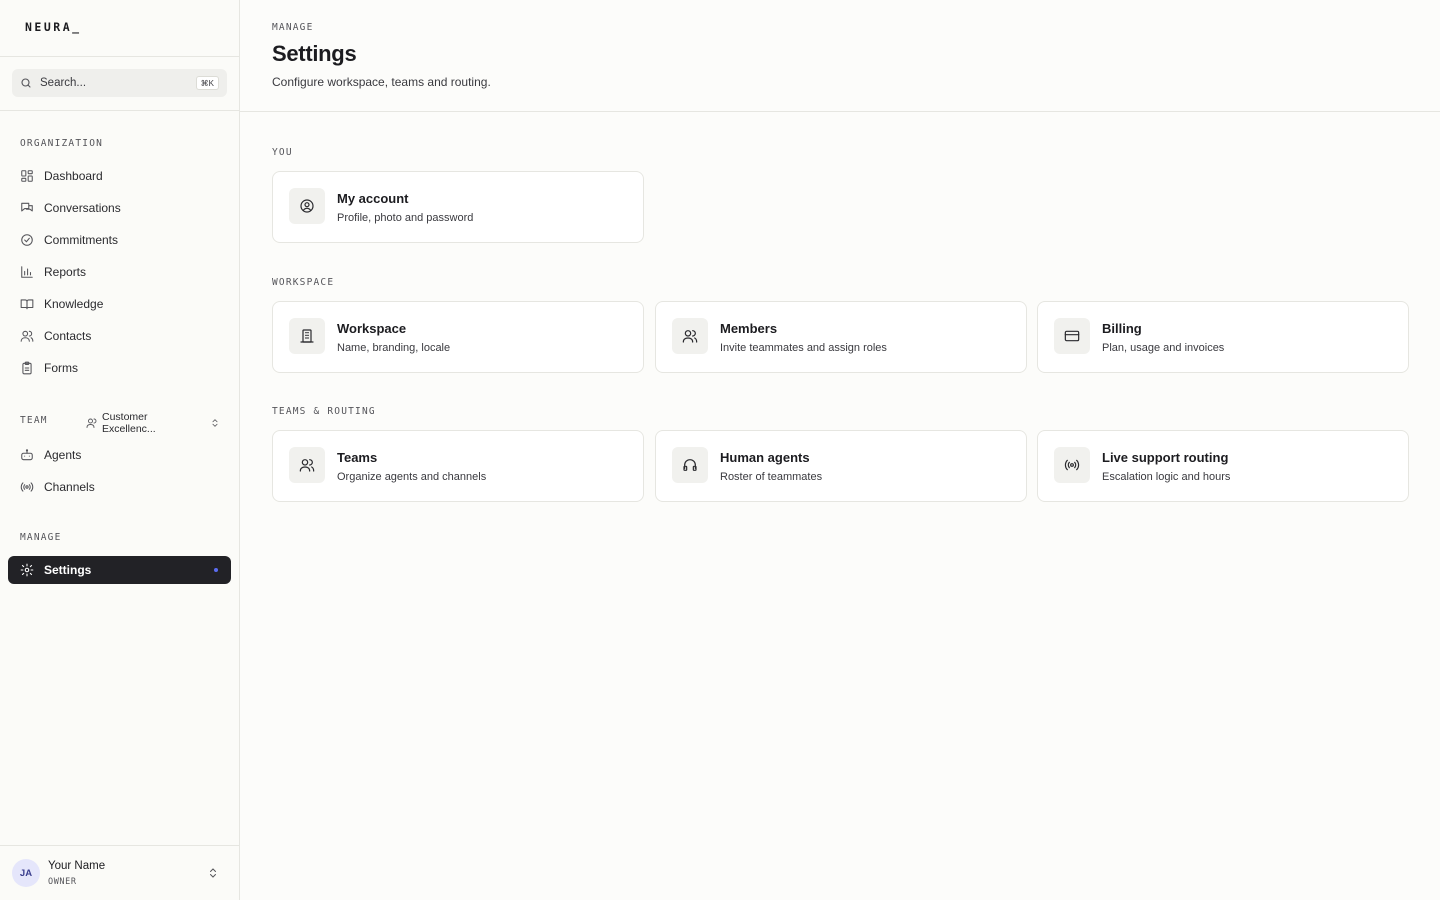 This screenshot has width=1440, height=900. Describe the element at coordinates (303, 282) in the screenshot. I see `group-label-workspace: WORKSPACE` at that location.